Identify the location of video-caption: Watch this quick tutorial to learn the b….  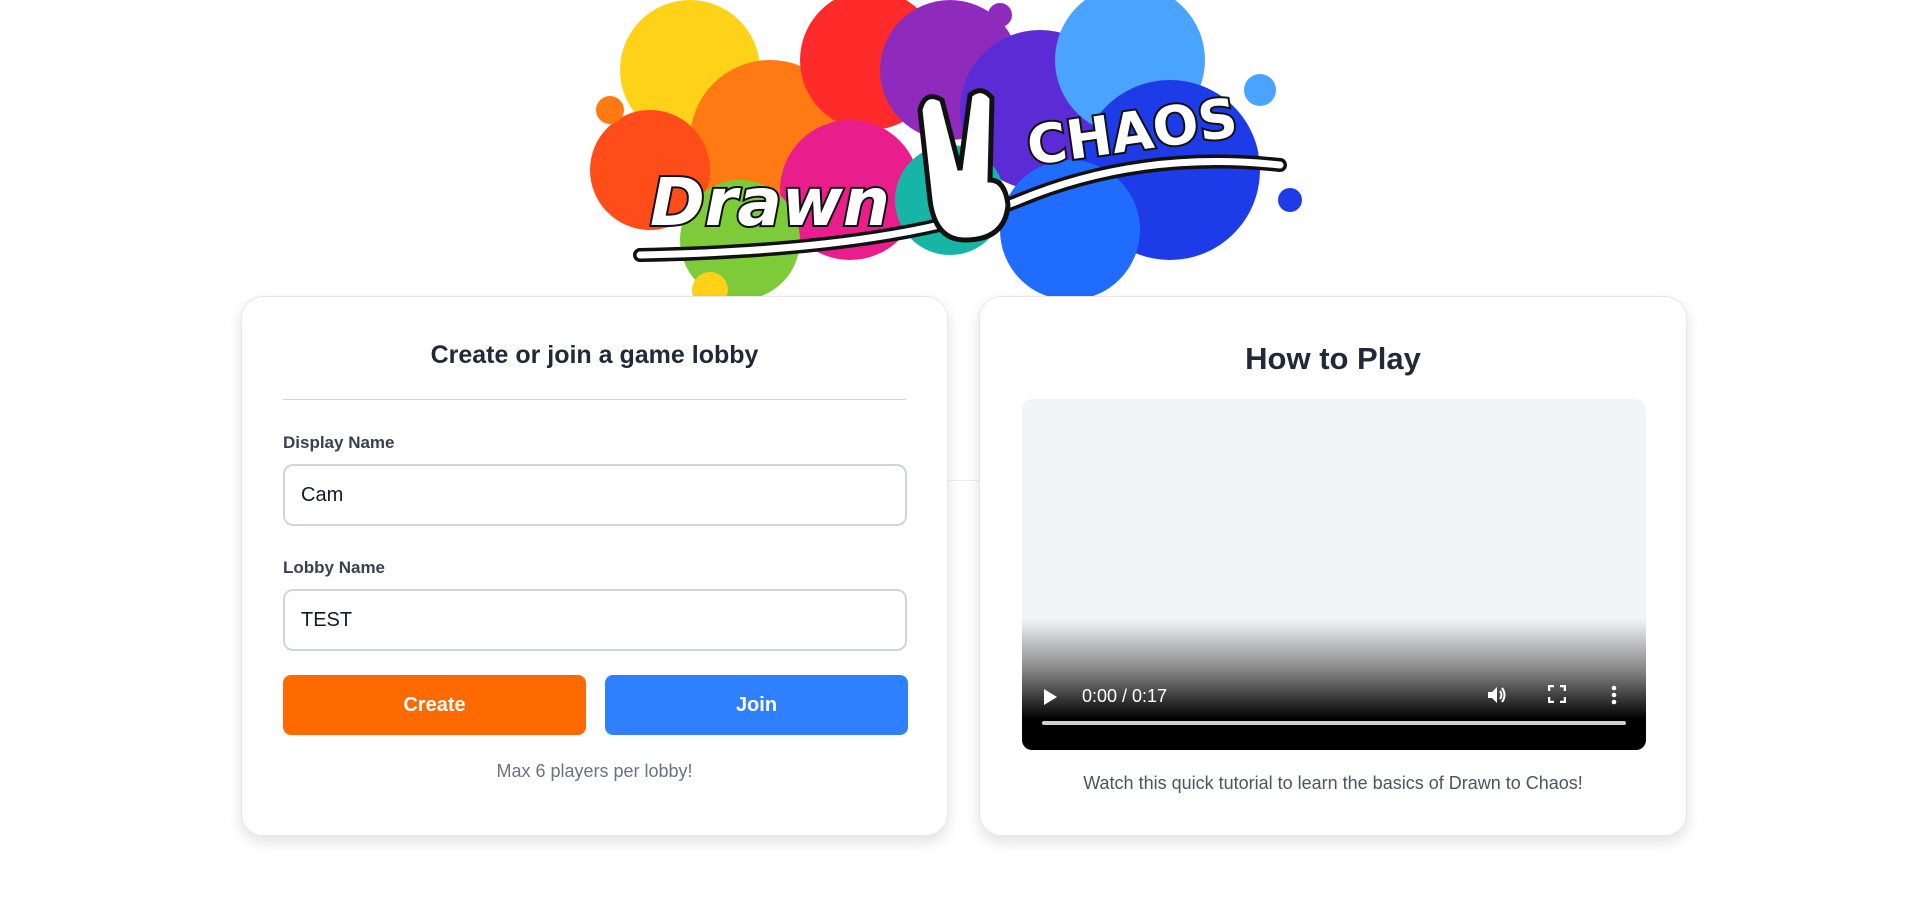
(1333, 783).